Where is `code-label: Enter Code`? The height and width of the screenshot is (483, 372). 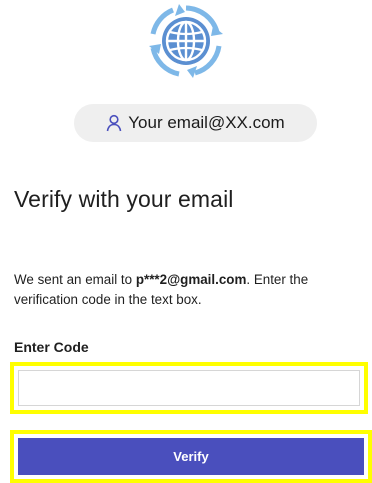 code-label: Enter Code is located at coordinates (51, 347).